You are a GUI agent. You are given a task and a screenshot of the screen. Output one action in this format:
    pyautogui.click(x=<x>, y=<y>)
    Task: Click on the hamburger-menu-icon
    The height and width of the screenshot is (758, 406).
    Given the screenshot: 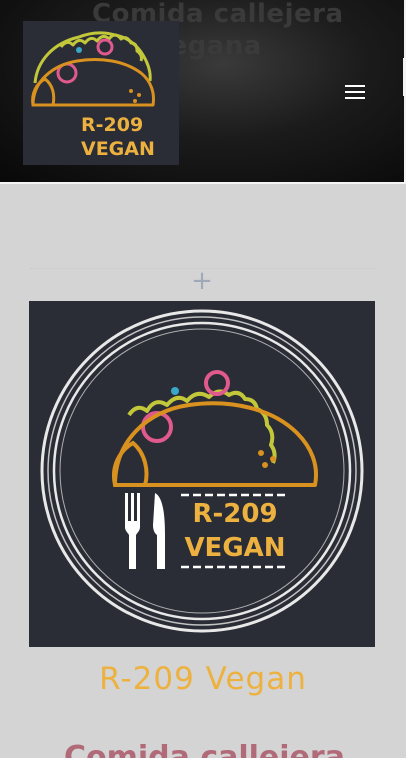 What is the action you would take?
    pyautogui.click(x=355, y=93)
    